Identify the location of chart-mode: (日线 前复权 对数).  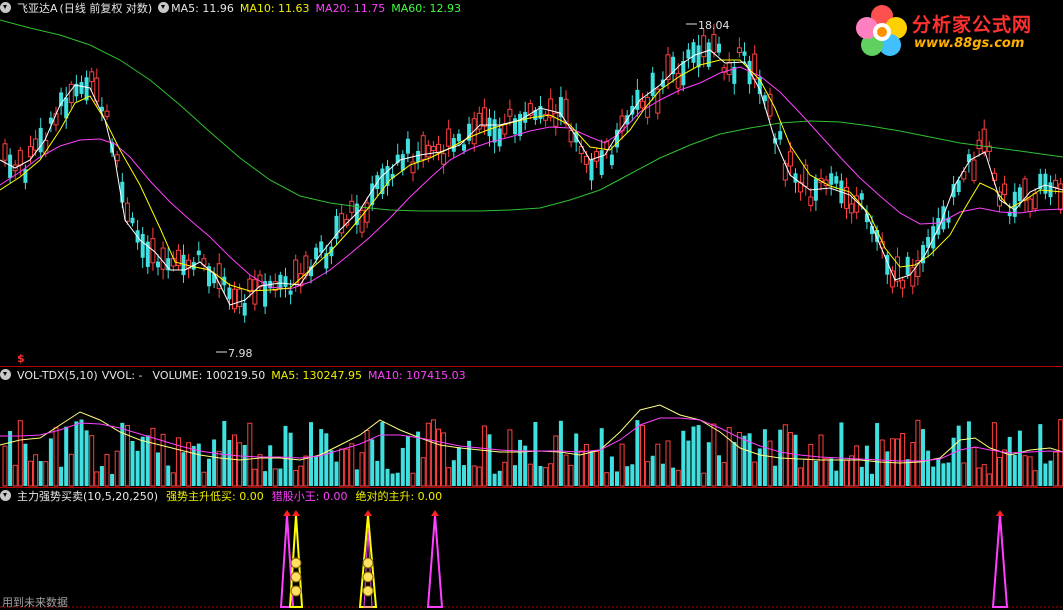
(106, 8).